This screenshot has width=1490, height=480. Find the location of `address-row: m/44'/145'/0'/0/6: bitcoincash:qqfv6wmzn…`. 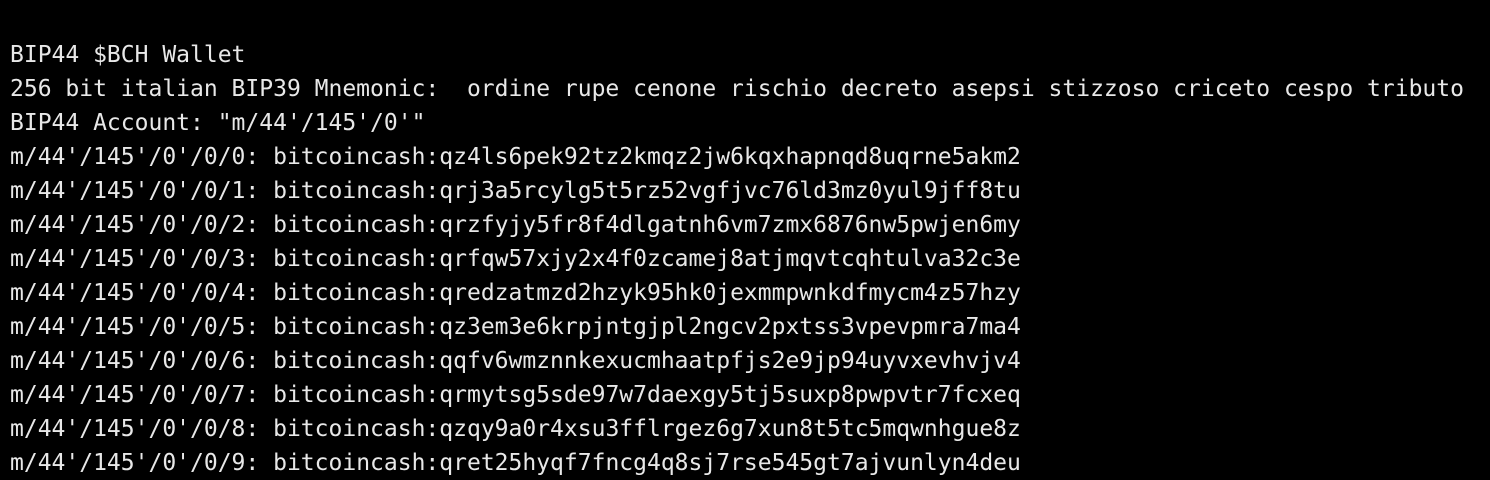

address-row: m/44'/145'/0'/0/6: bitcoincash:qqfv6wmzn… is located at coordinates (737, 361).